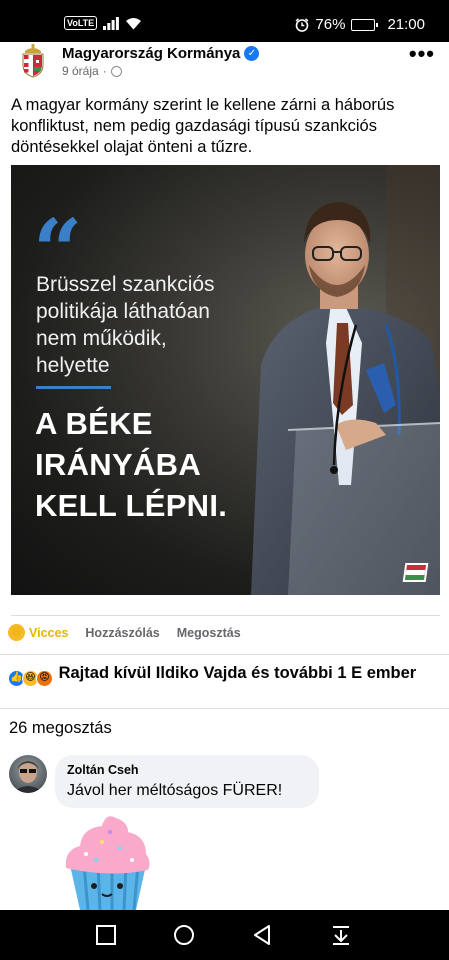  What do you see at coordinates (134, 23) in the screenshot?
I see `wifi-icon` at bounding box center [134, 23].